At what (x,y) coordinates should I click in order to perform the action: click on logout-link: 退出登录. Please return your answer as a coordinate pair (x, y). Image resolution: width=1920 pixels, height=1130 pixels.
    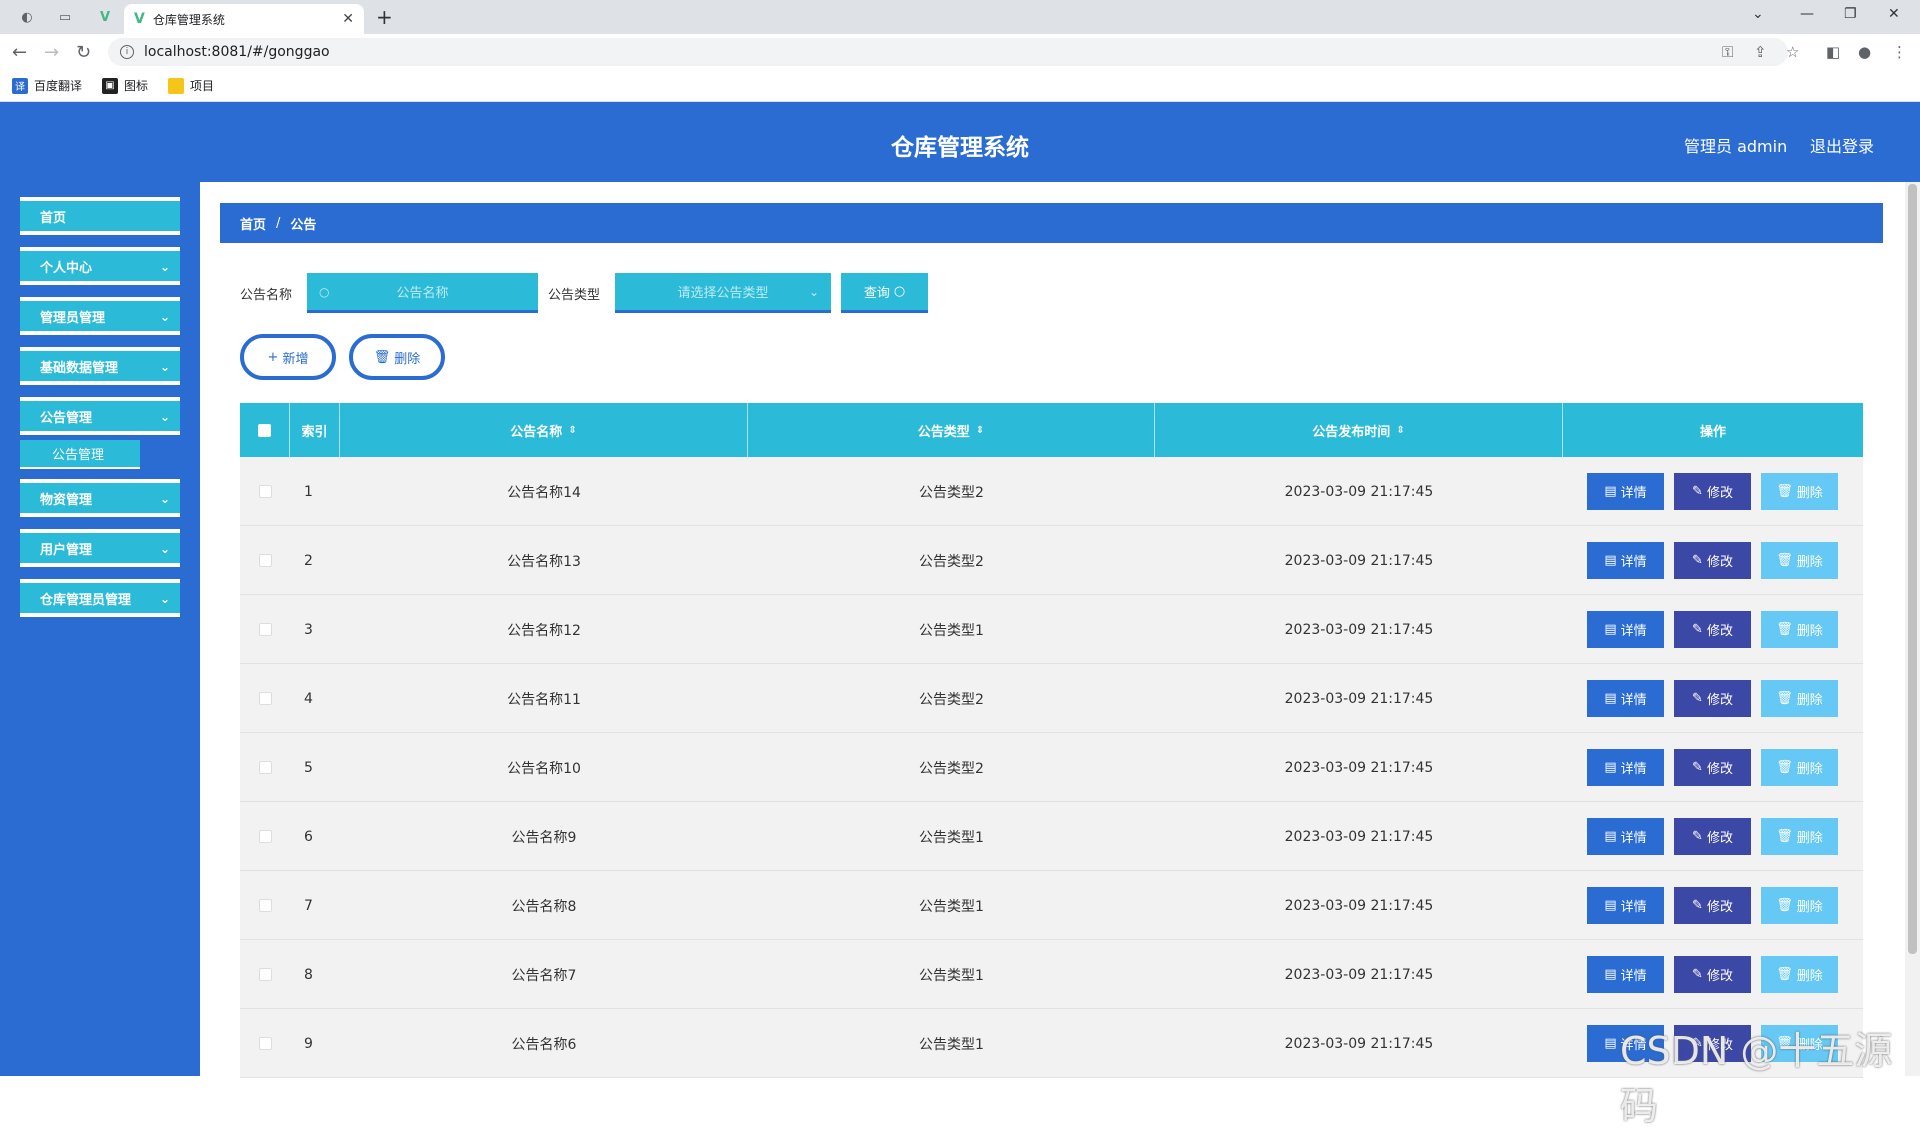
    Looking at the image, I should click on (1842, 145).